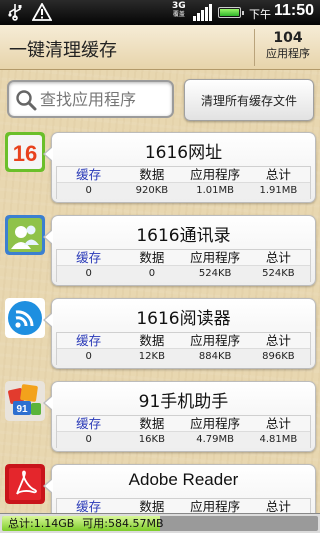 This screenshot has width=320, height=533. Describe the element at coordinates (178, 14) in the screenshot. I see `network-sub-label: 覆盖` at that location.